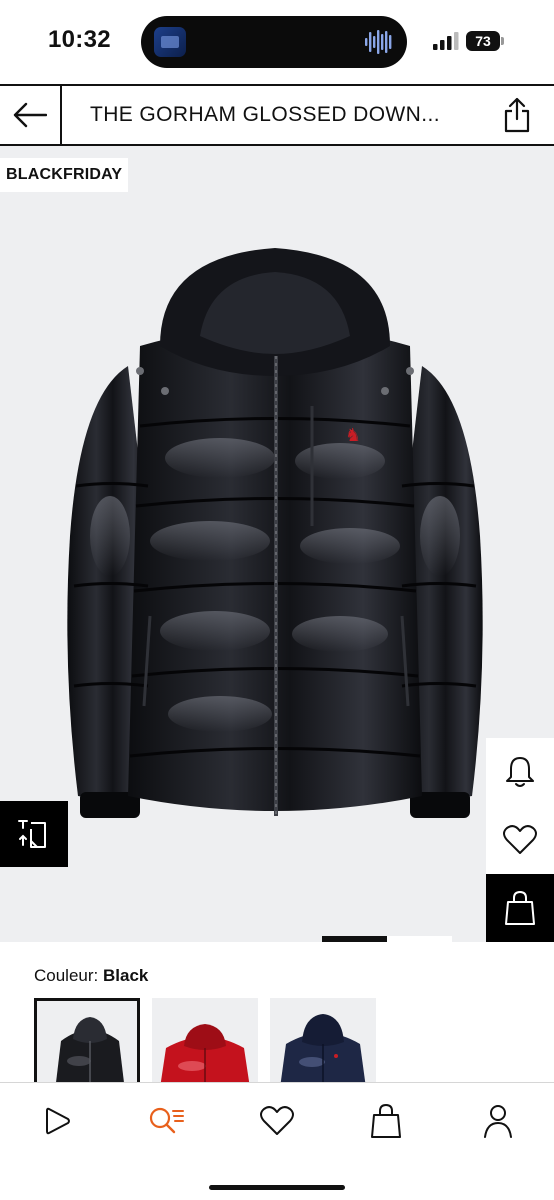 The height and width of the screenshot is (1200, 554). What do you see at coordinates (64, 175) in the screenshot?
I see `promo-badge: BLACKFRIDAY` at bounding box center [64, 175].